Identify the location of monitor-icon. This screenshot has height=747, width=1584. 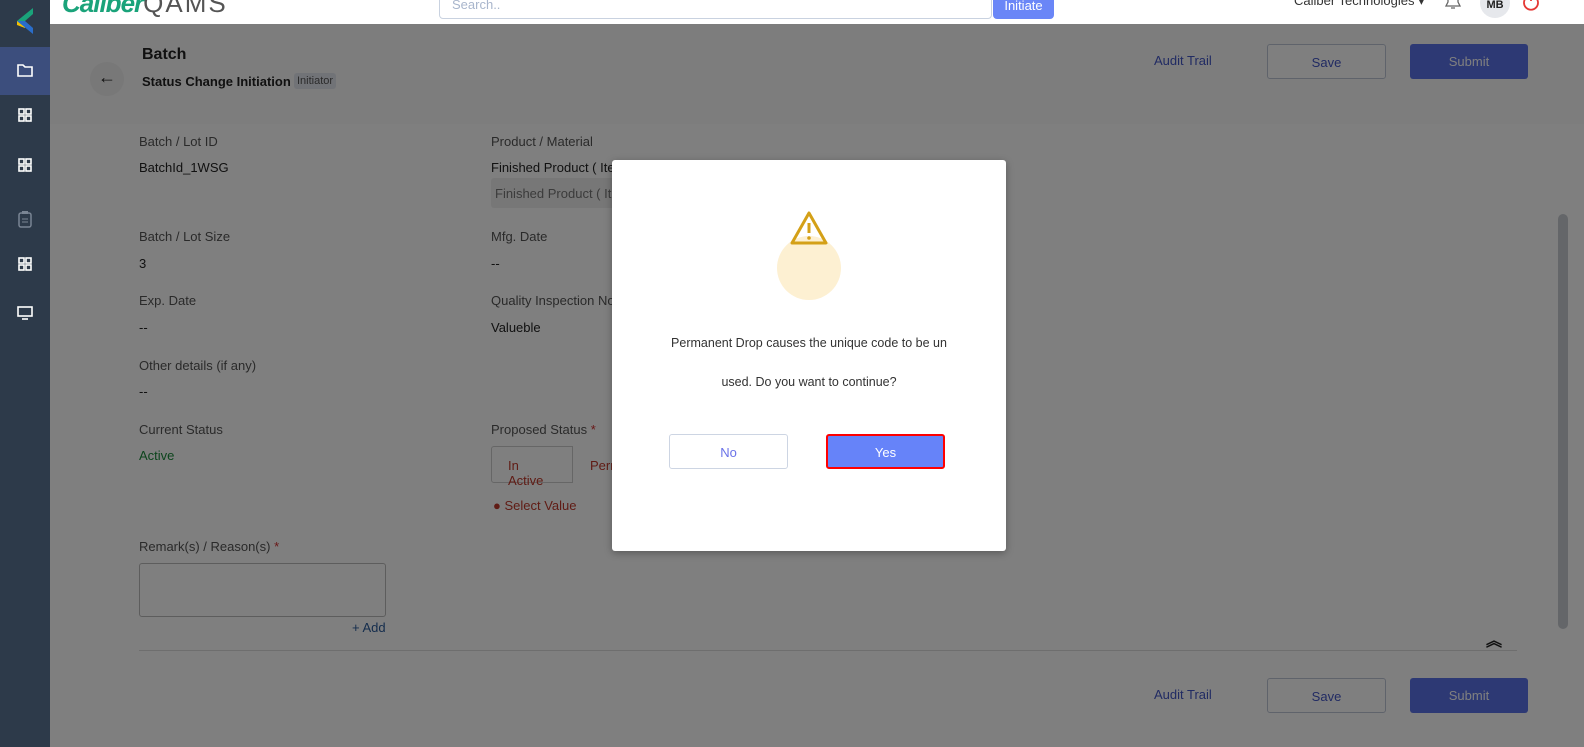
(25, 314).